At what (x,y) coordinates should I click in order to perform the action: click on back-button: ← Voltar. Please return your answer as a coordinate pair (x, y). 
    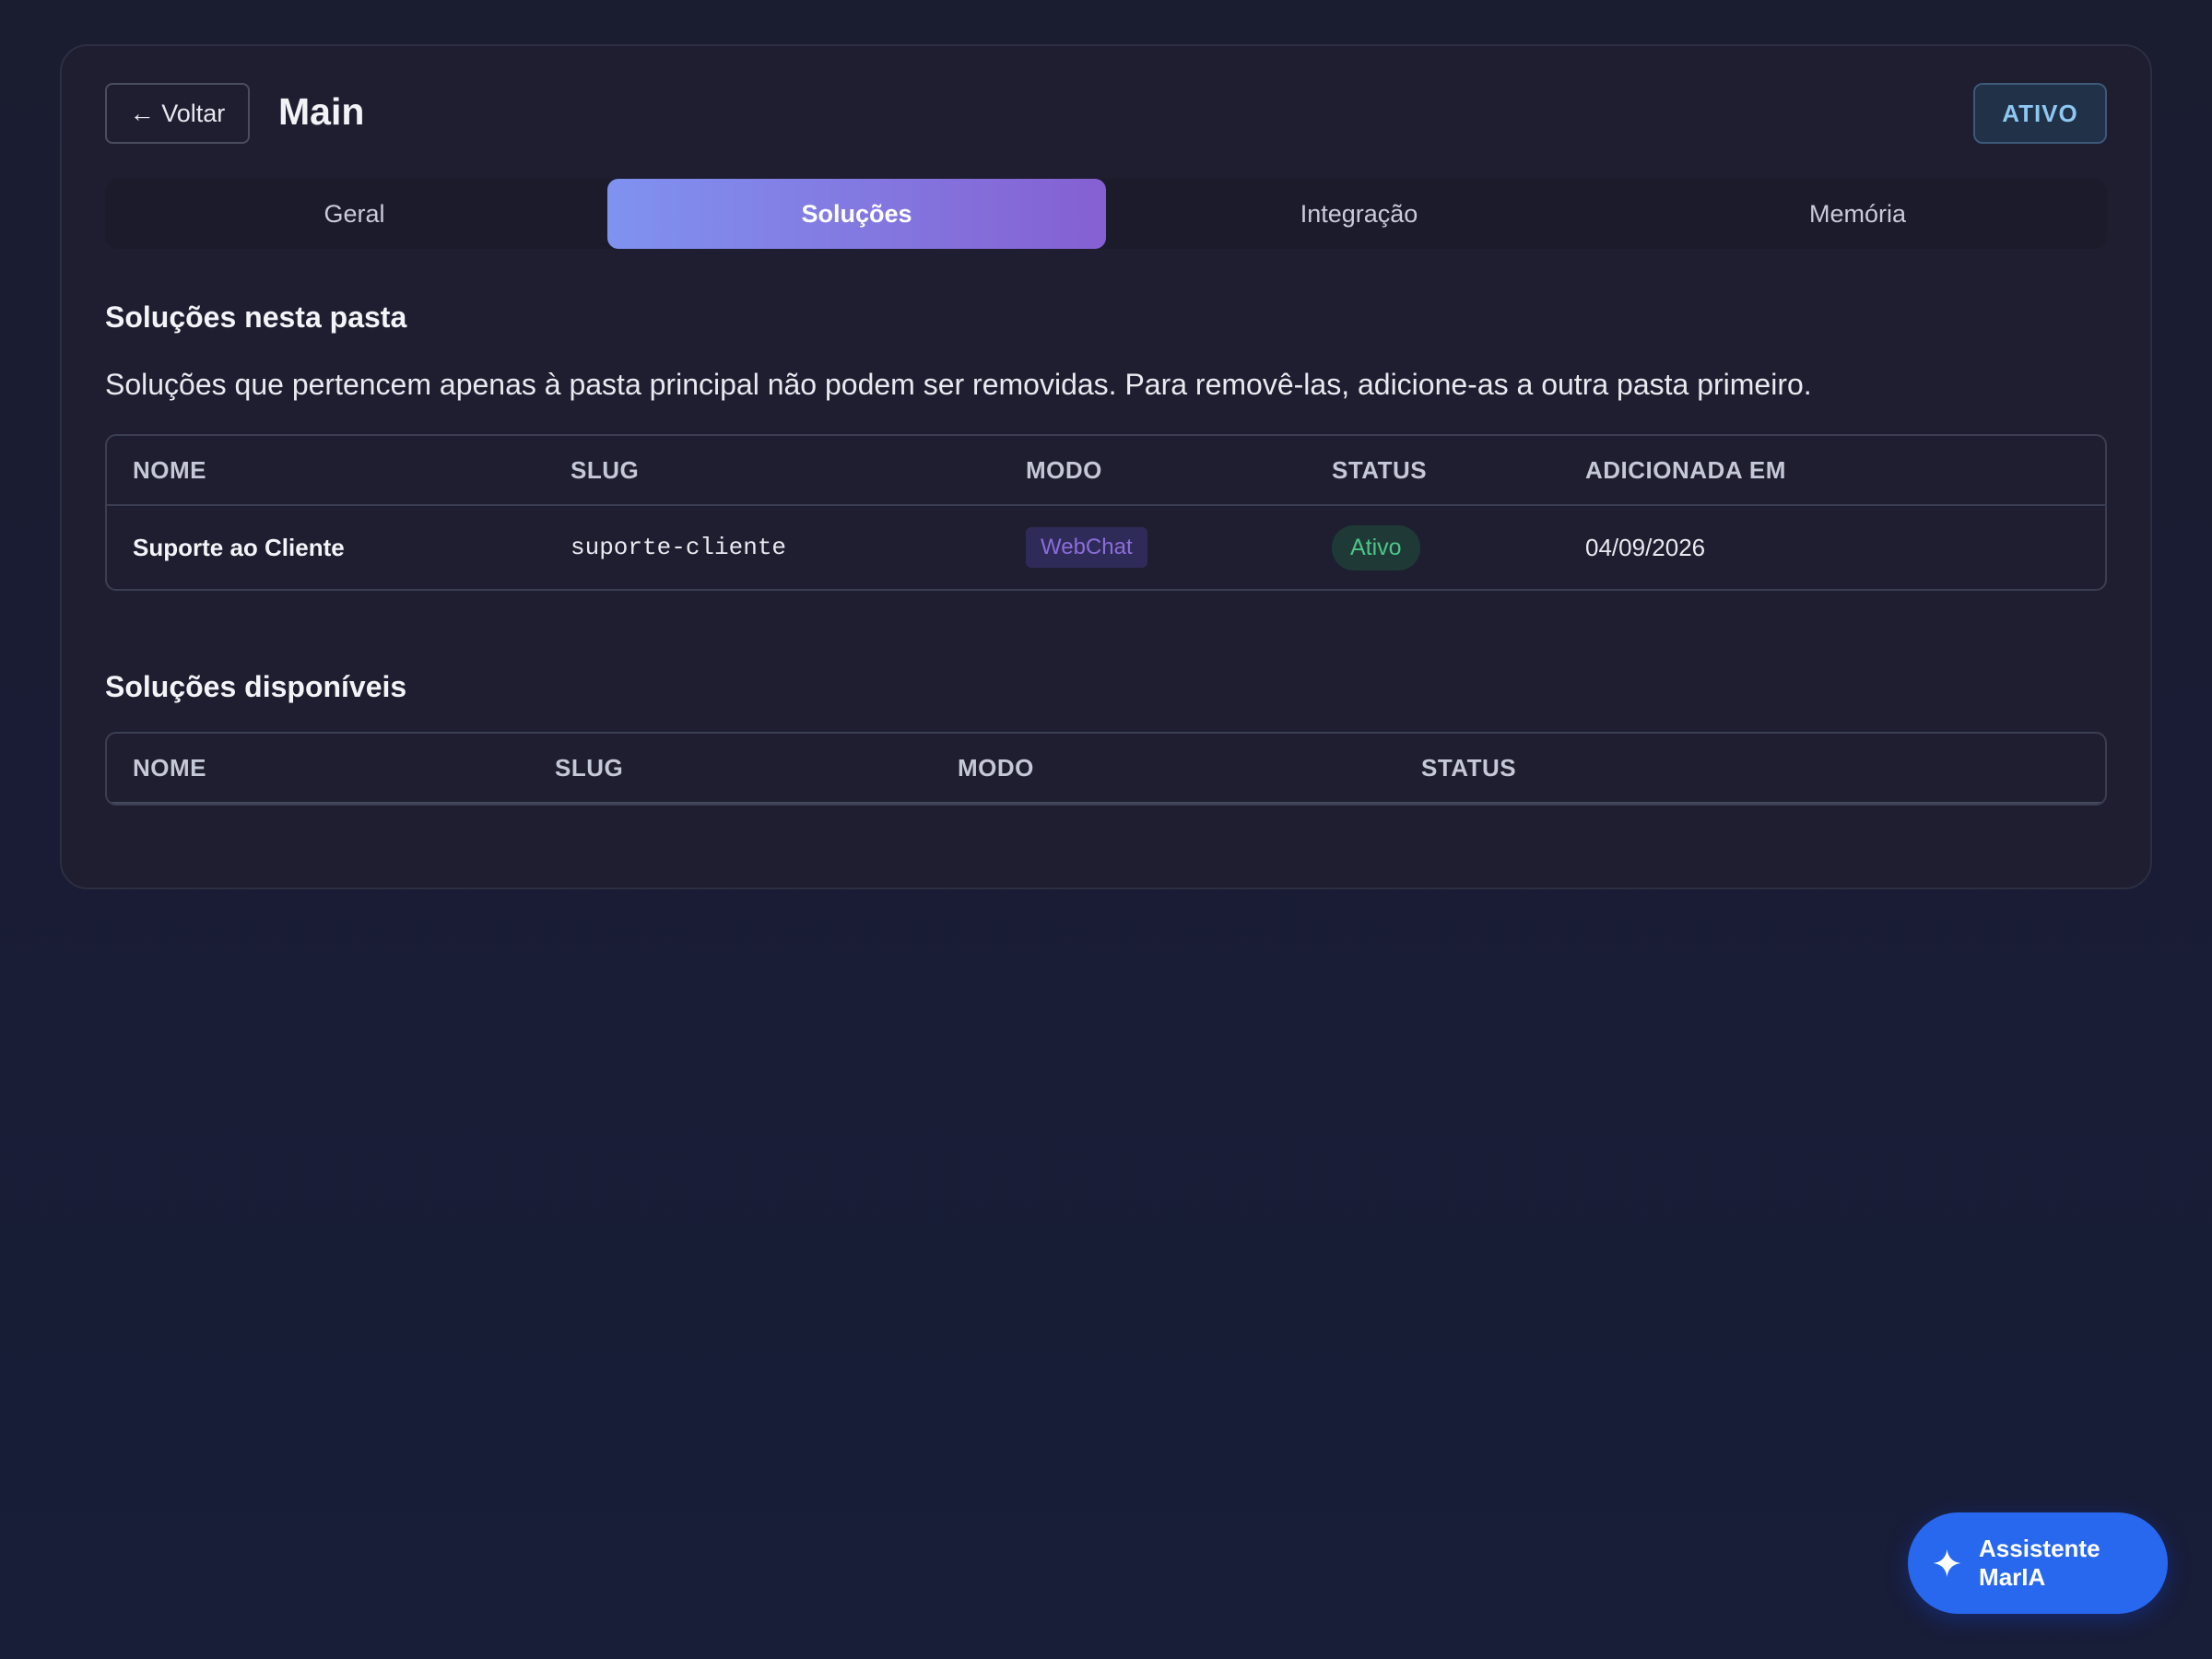
    Looking at the image, I should click on (177, 113).